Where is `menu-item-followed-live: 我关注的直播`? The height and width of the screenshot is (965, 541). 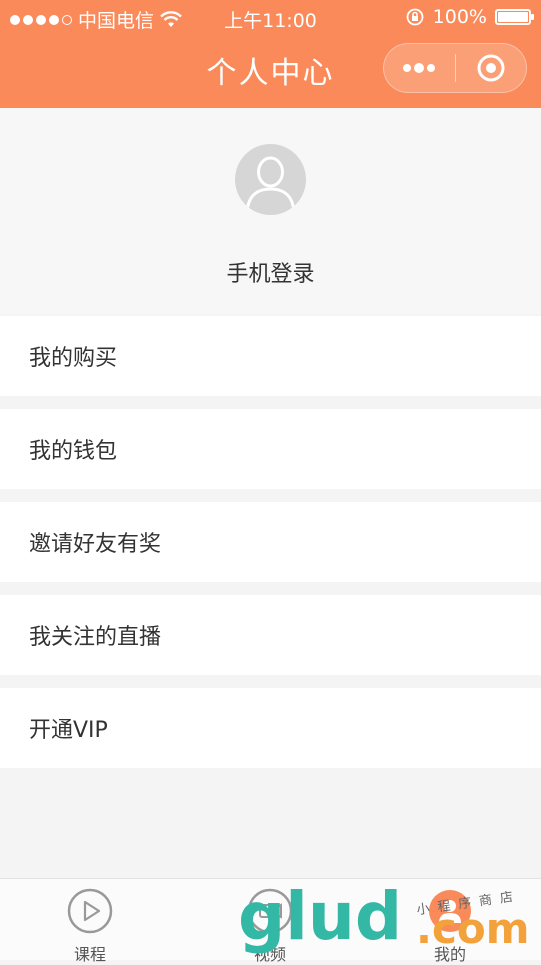 menu-item-followed-live: 我关注的直播 is located at coordinates (270, 635).